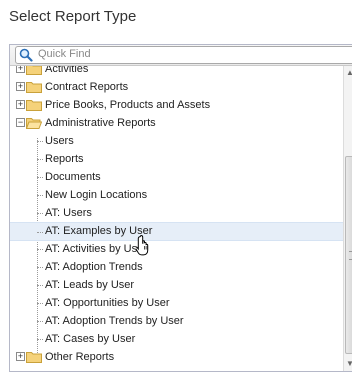 This screenshot has height=372, width=352. I want to click on tree-folder-label: Contract Reports, so click(87, 87).